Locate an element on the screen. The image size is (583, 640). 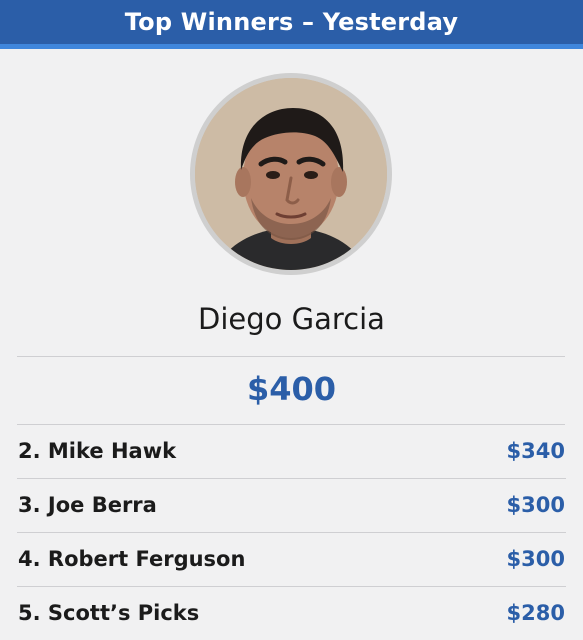
list-item: 3. Joe Berra $300 is located at coordinates (291, 506).